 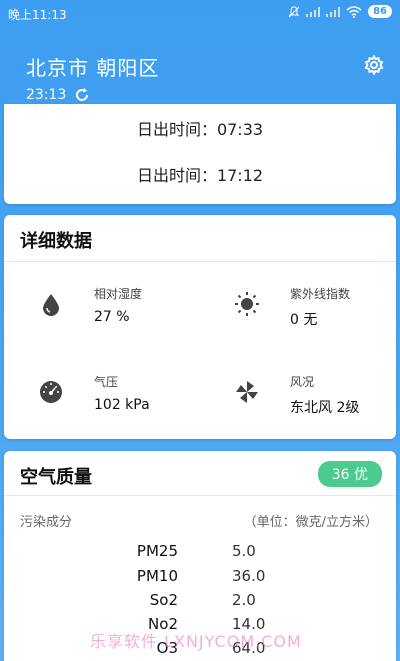 I want to click on pollutant-value: 5.0, so click(x=244, y=551).